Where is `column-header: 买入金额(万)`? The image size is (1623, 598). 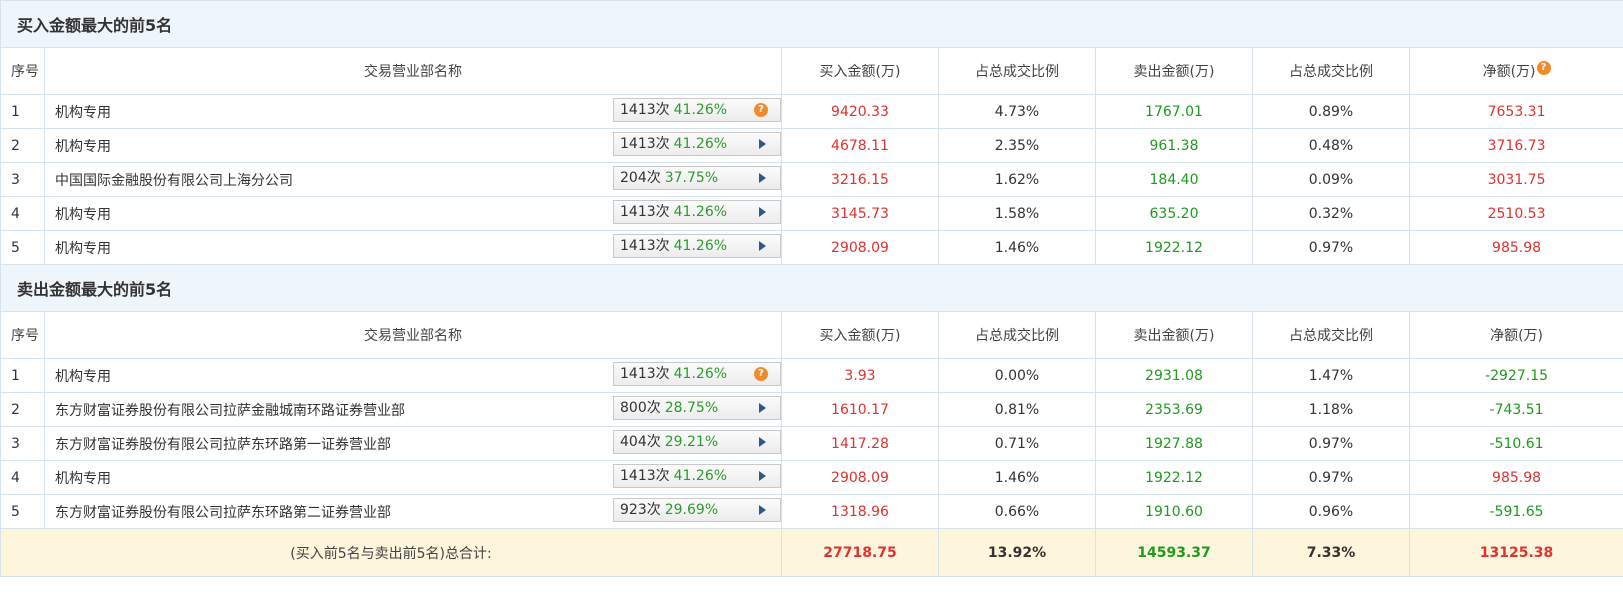 column-header: 买入金额(万) is located at coordinates (860, 335).